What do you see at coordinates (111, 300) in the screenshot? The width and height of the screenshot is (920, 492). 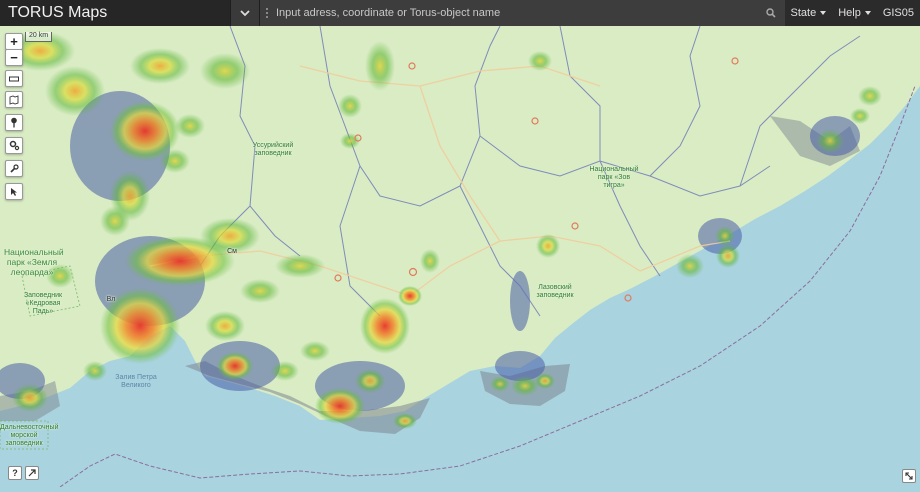 I see `label-vladivostok: Вл` at bounding box center [111, 300].